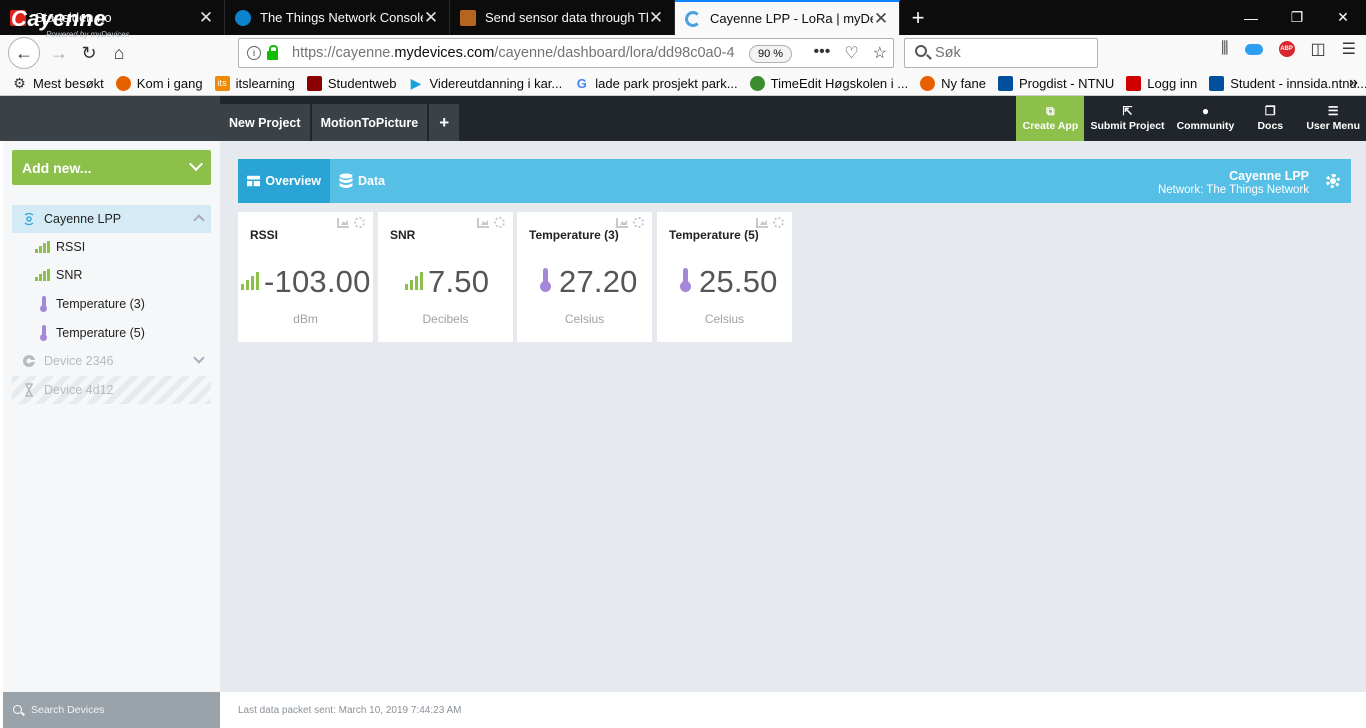  I want to click on logo-panel, so click(110, 118).